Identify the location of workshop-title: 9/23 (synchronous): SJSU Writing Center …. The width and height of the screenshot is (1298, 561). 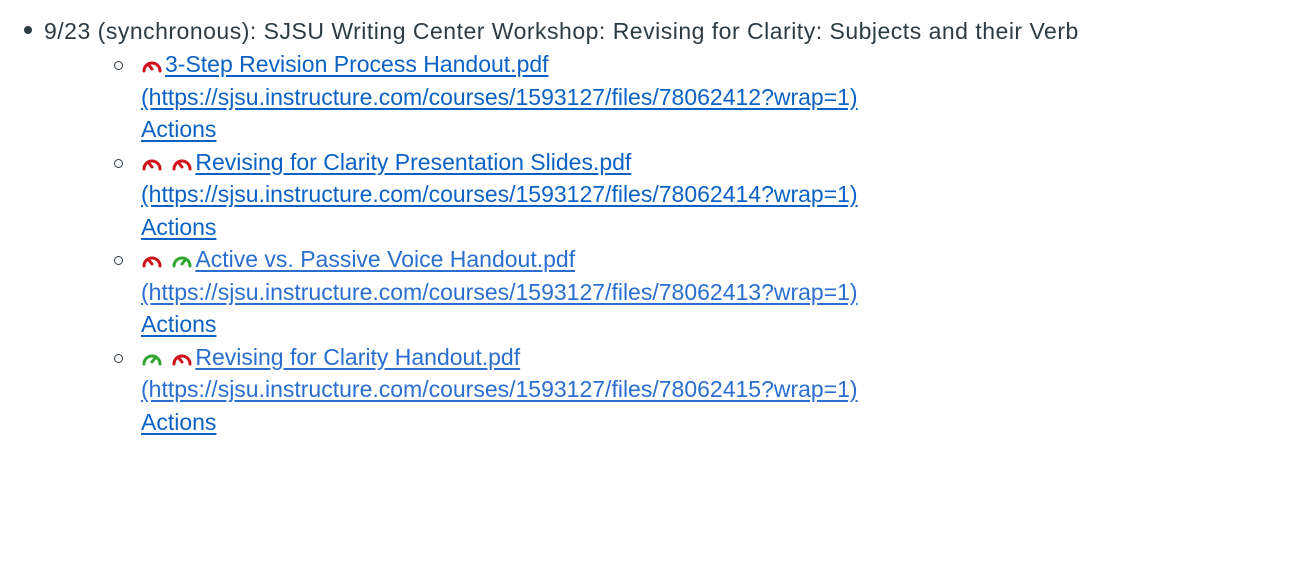
(561, 31).